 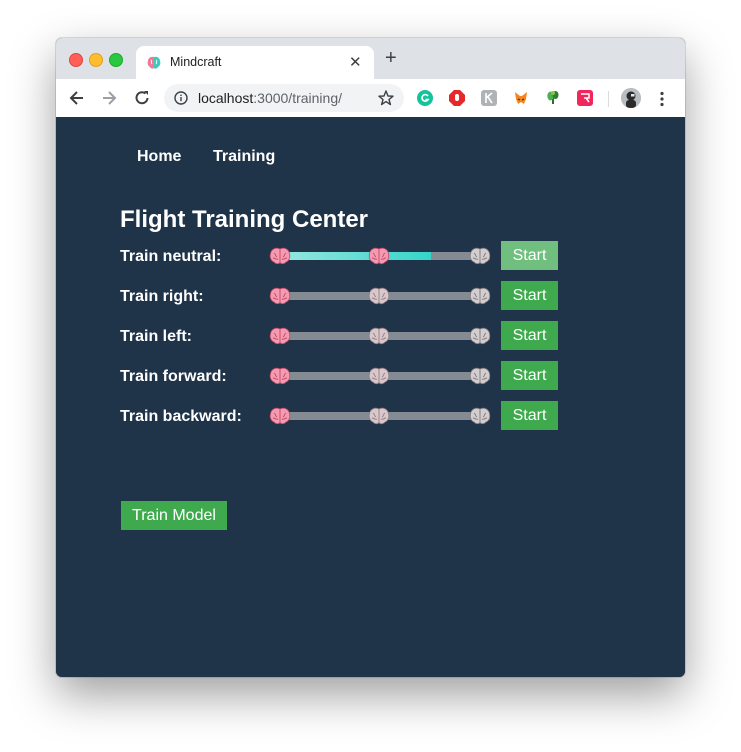 I want to click on toolbar-divider, so click(x=608, y=99).